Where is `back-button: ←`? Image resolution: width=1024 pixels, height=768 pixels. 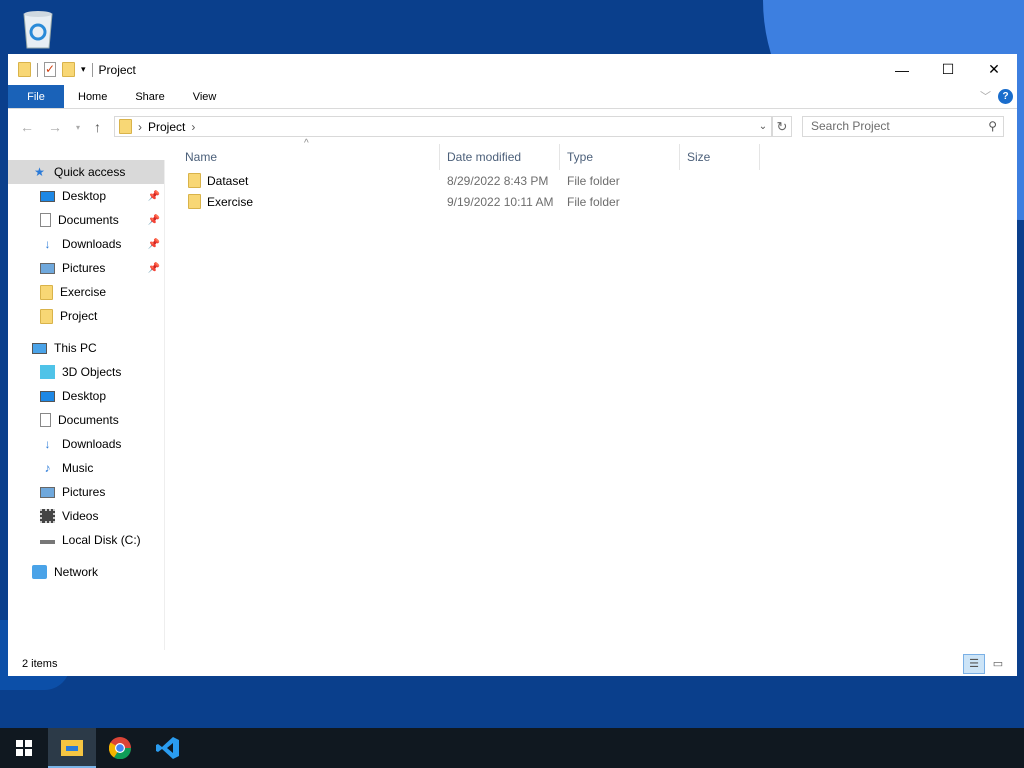 back-button: ← is located at coordinates (27, 127).